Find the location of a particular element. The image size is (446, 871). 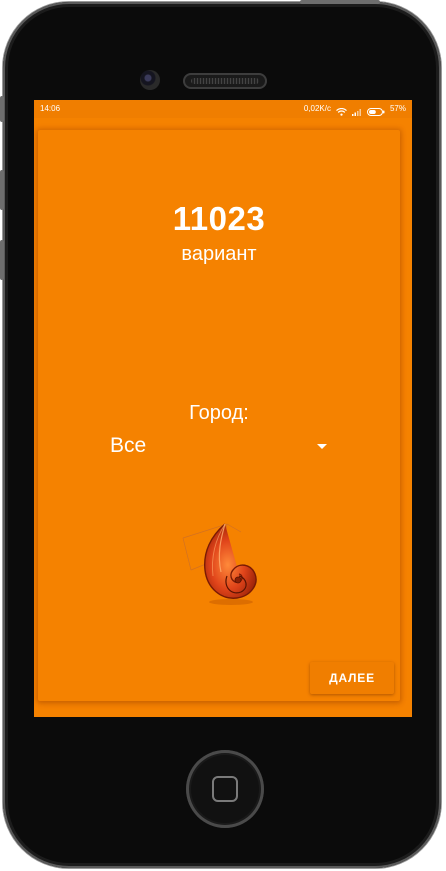

front-camera is located at coordinates (150, 80).